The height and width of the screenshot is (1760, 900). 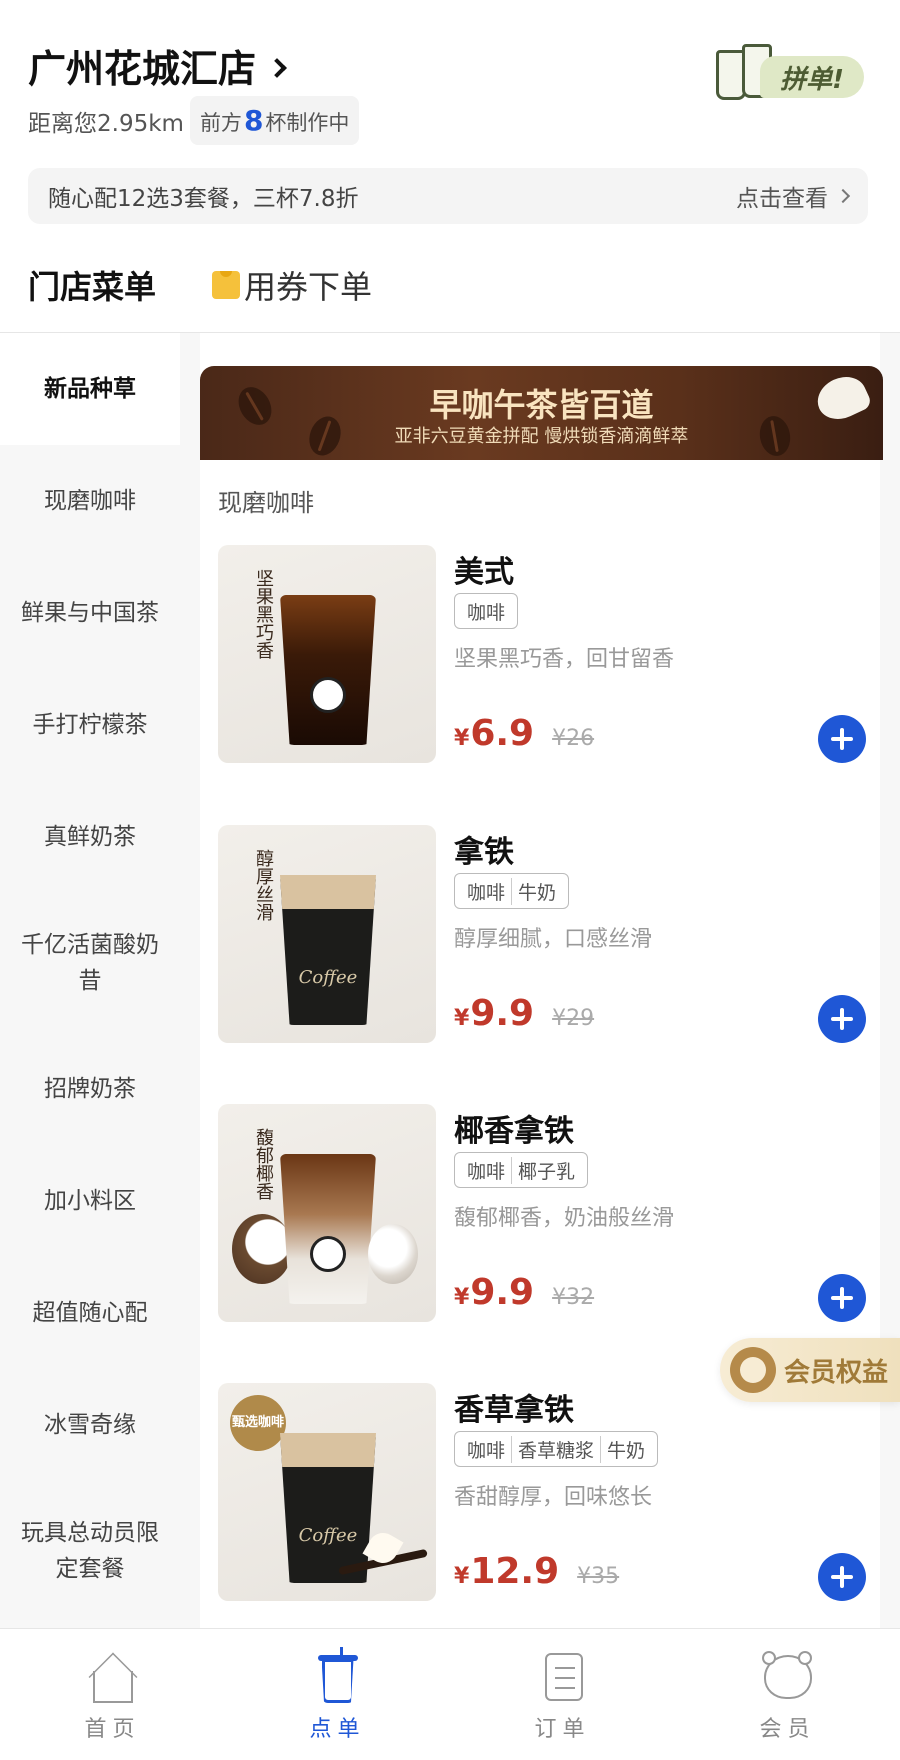 What do you see at coordinates (328, 695) in the screenshot?
I see `panda-logo-icon` at bounding box center [328, 695].